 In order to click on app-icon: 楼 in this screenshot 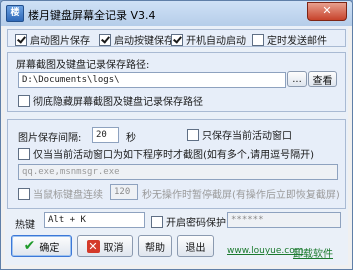, I will do `click(15, 13)`.